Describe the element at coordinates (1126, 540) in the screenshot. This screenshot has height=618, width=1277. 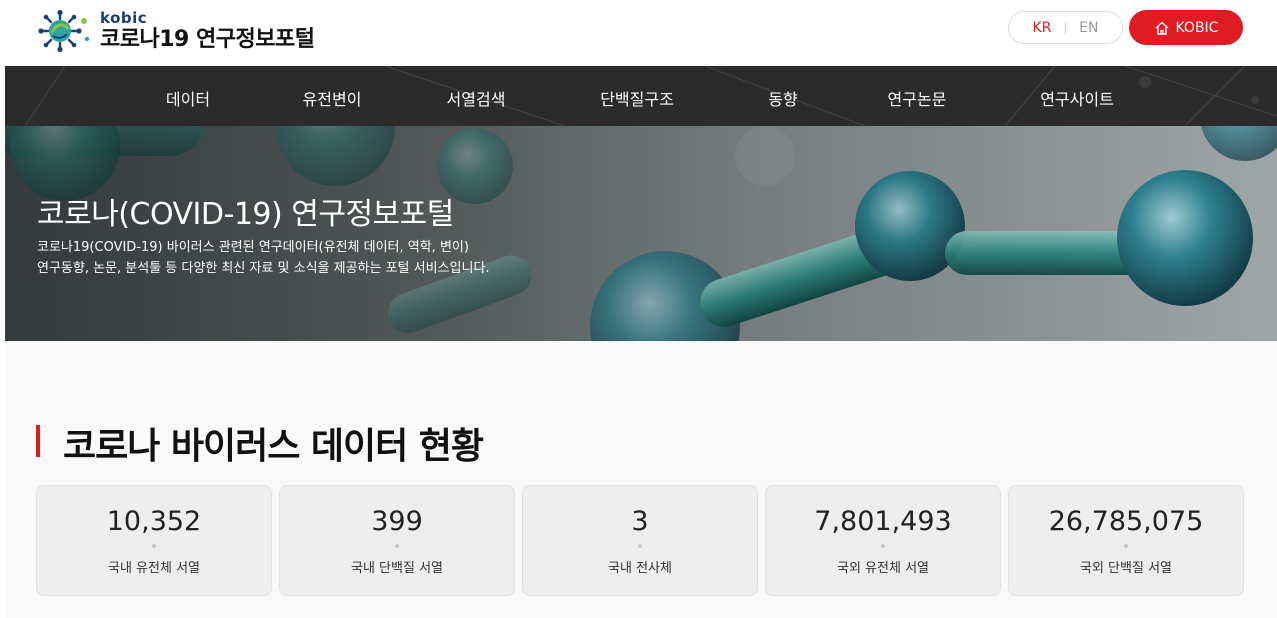
I see `stat-card-foreign-protein: 26,785,075 국외 단백질 서열` at that location.